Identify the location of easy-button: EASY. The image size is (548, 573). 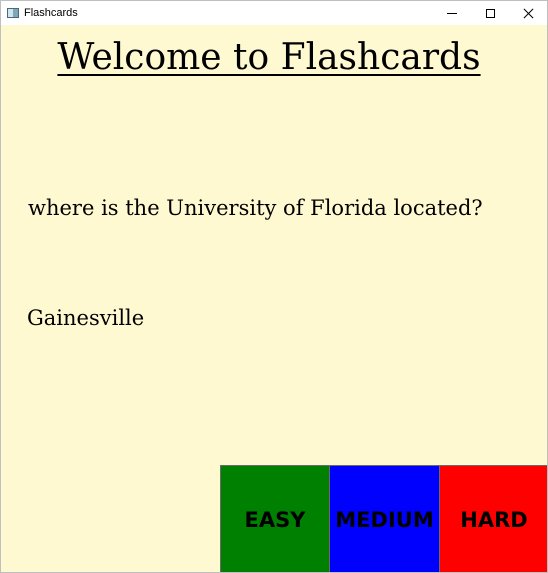
(275, 518).